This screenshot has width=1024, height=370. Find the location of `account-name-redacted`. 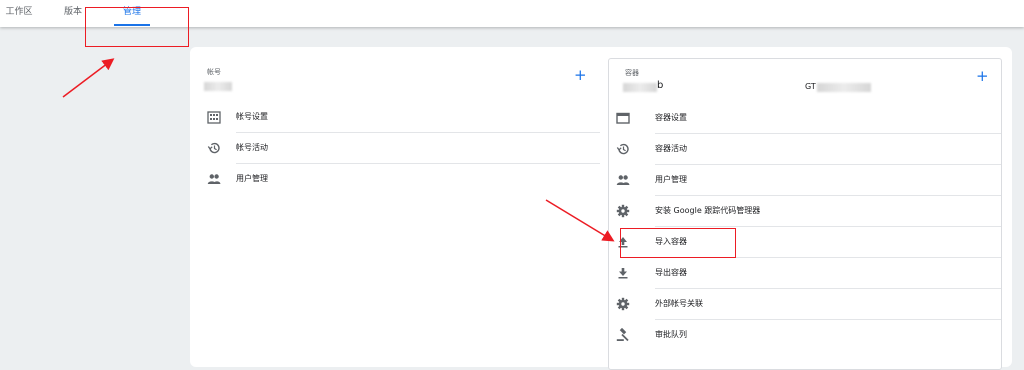

account-name-redacted is located at coordinates (218, 86).